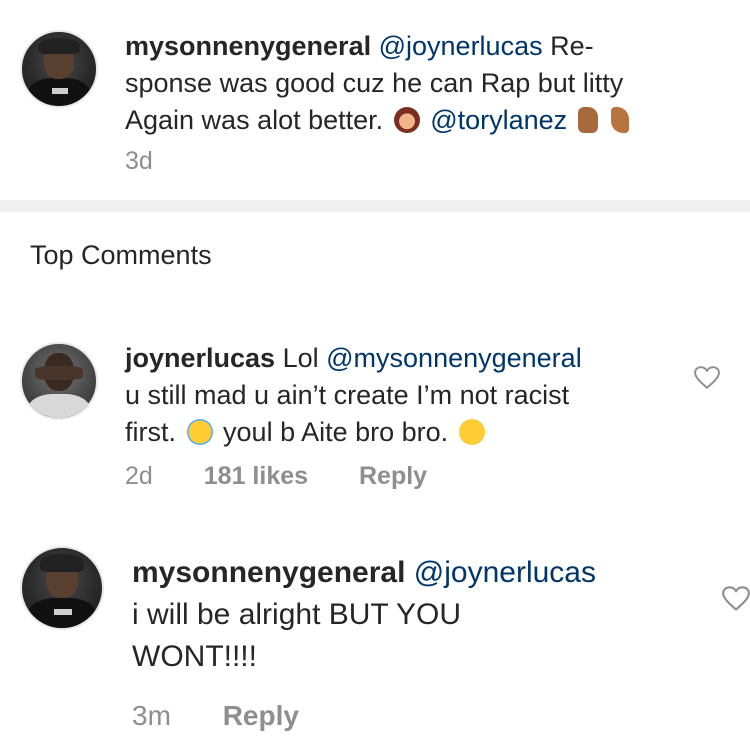 The image size is (750, 750). I want to click on caption-mention-torylanez: @torylanez, so click(498, 120).